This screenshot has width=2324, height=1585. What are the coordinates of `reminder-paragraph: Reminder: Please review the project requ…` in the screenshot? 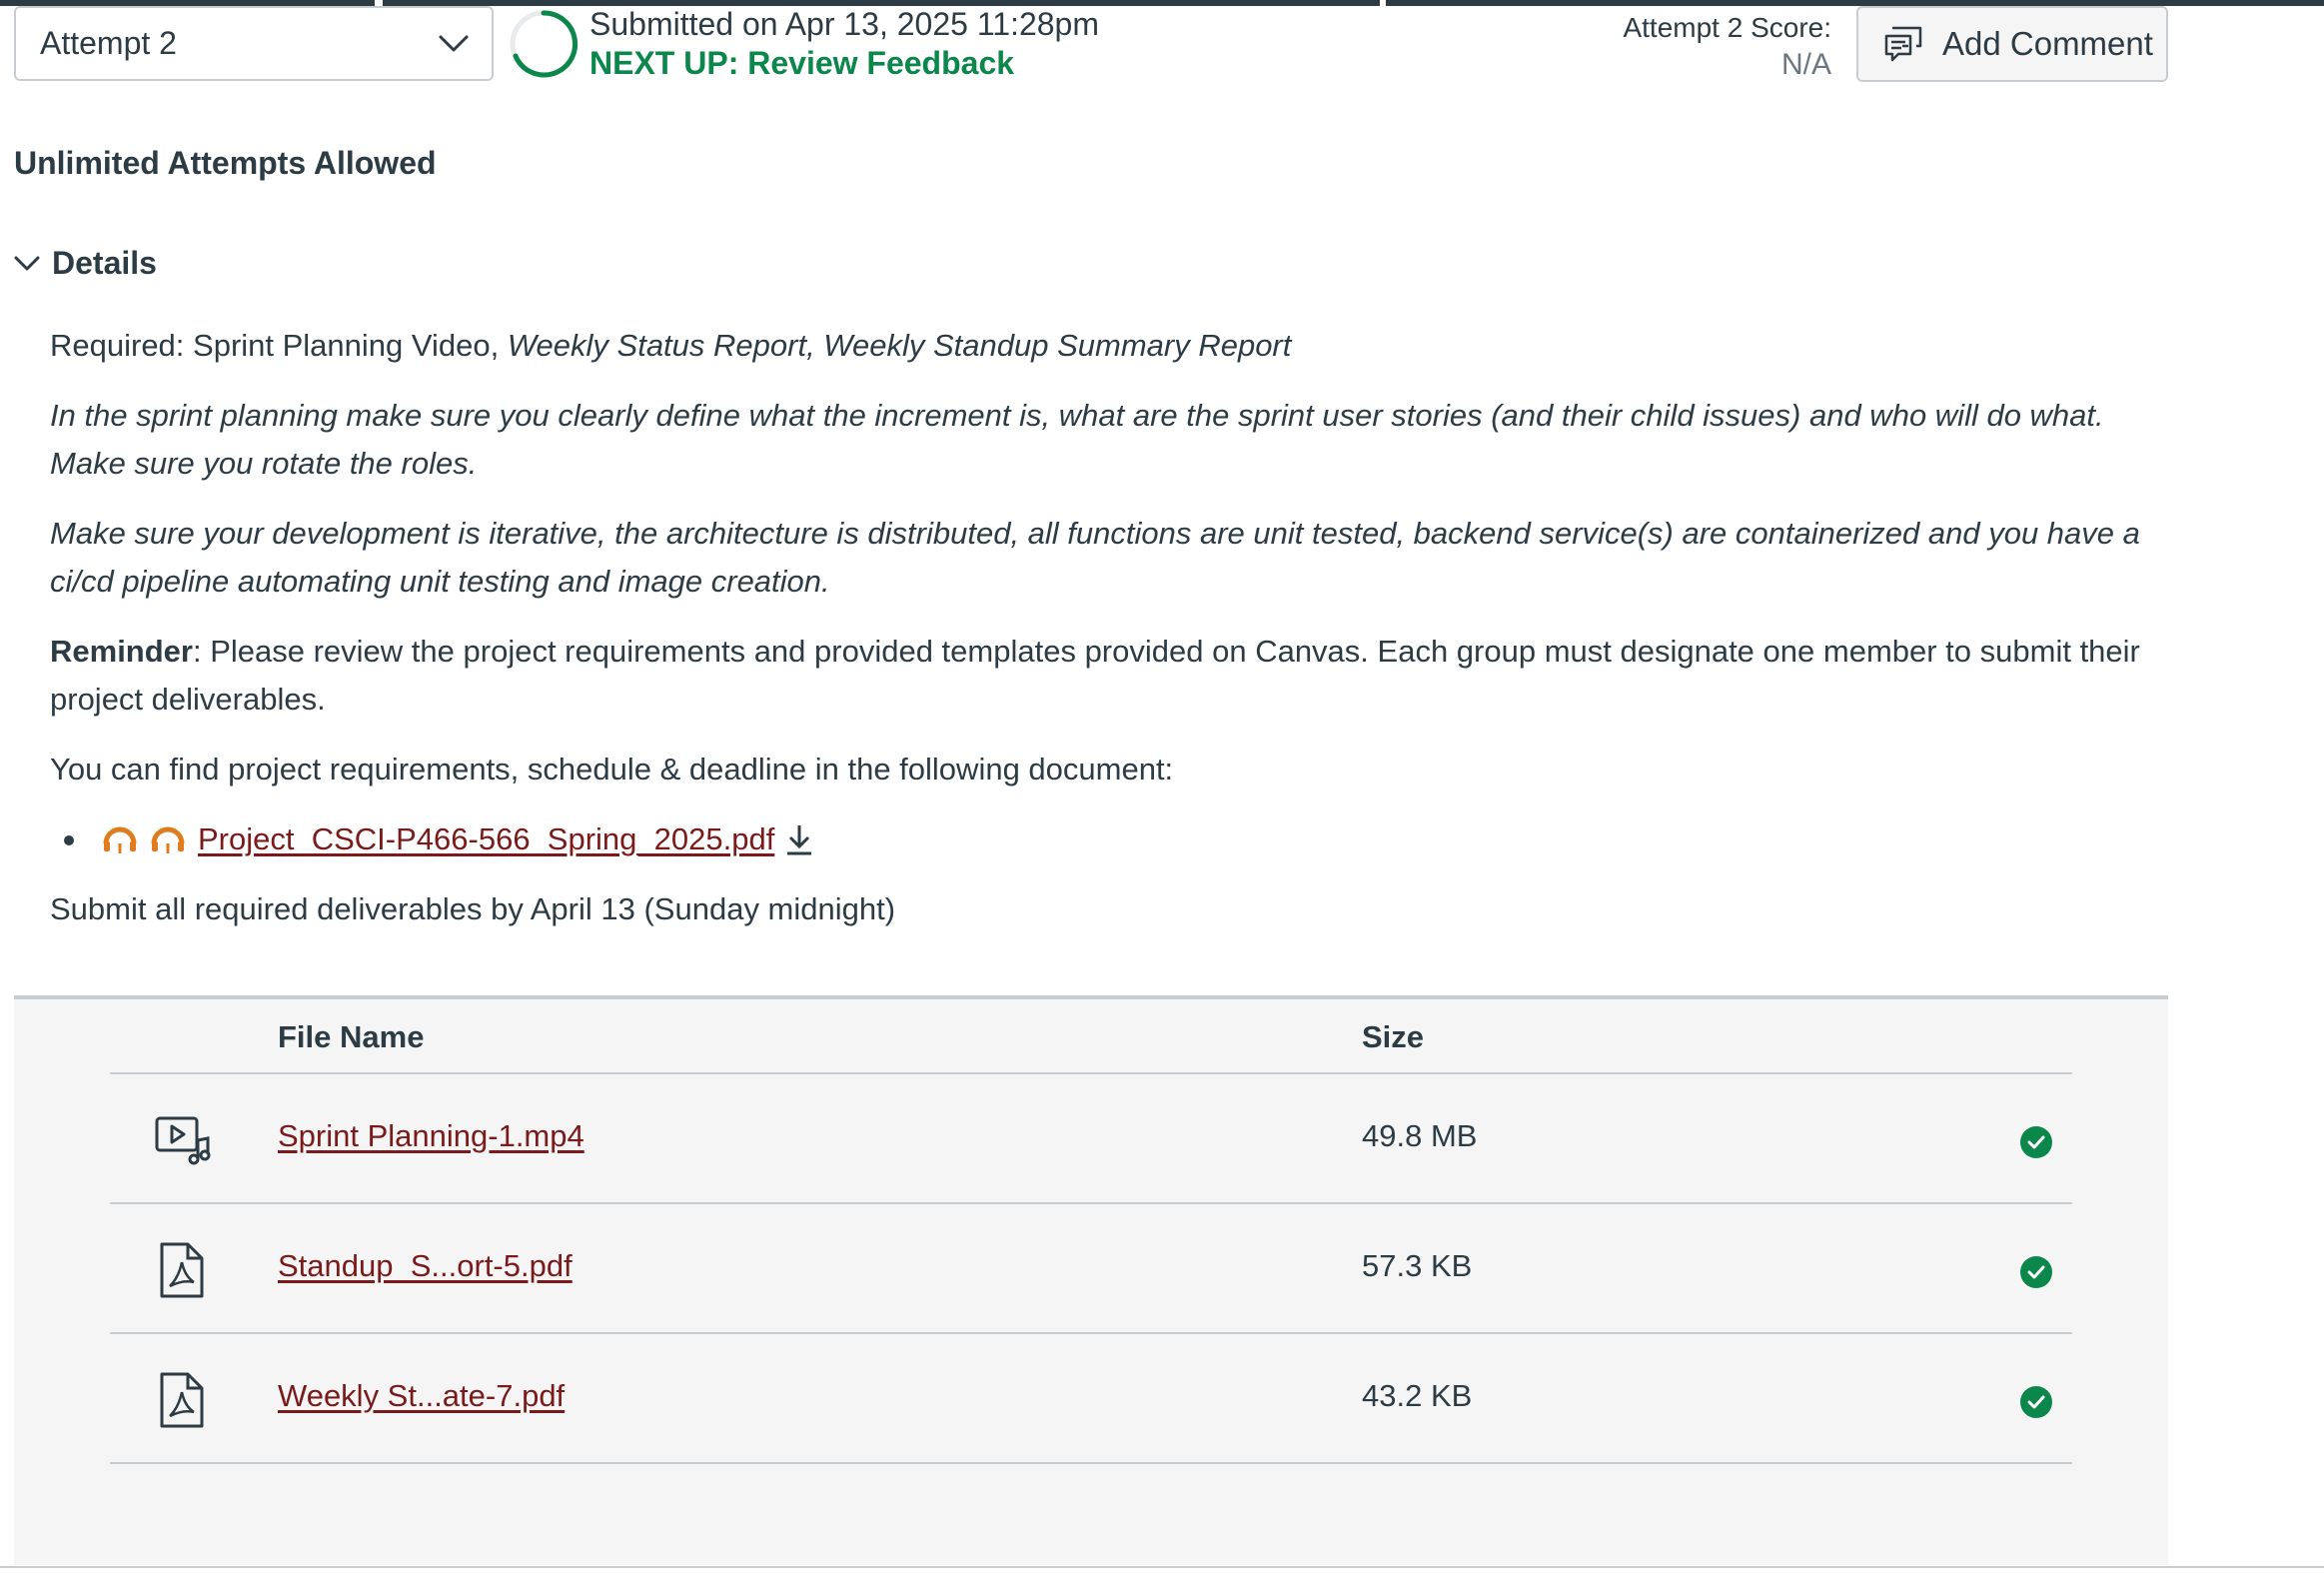 It's located at (1114, 676).